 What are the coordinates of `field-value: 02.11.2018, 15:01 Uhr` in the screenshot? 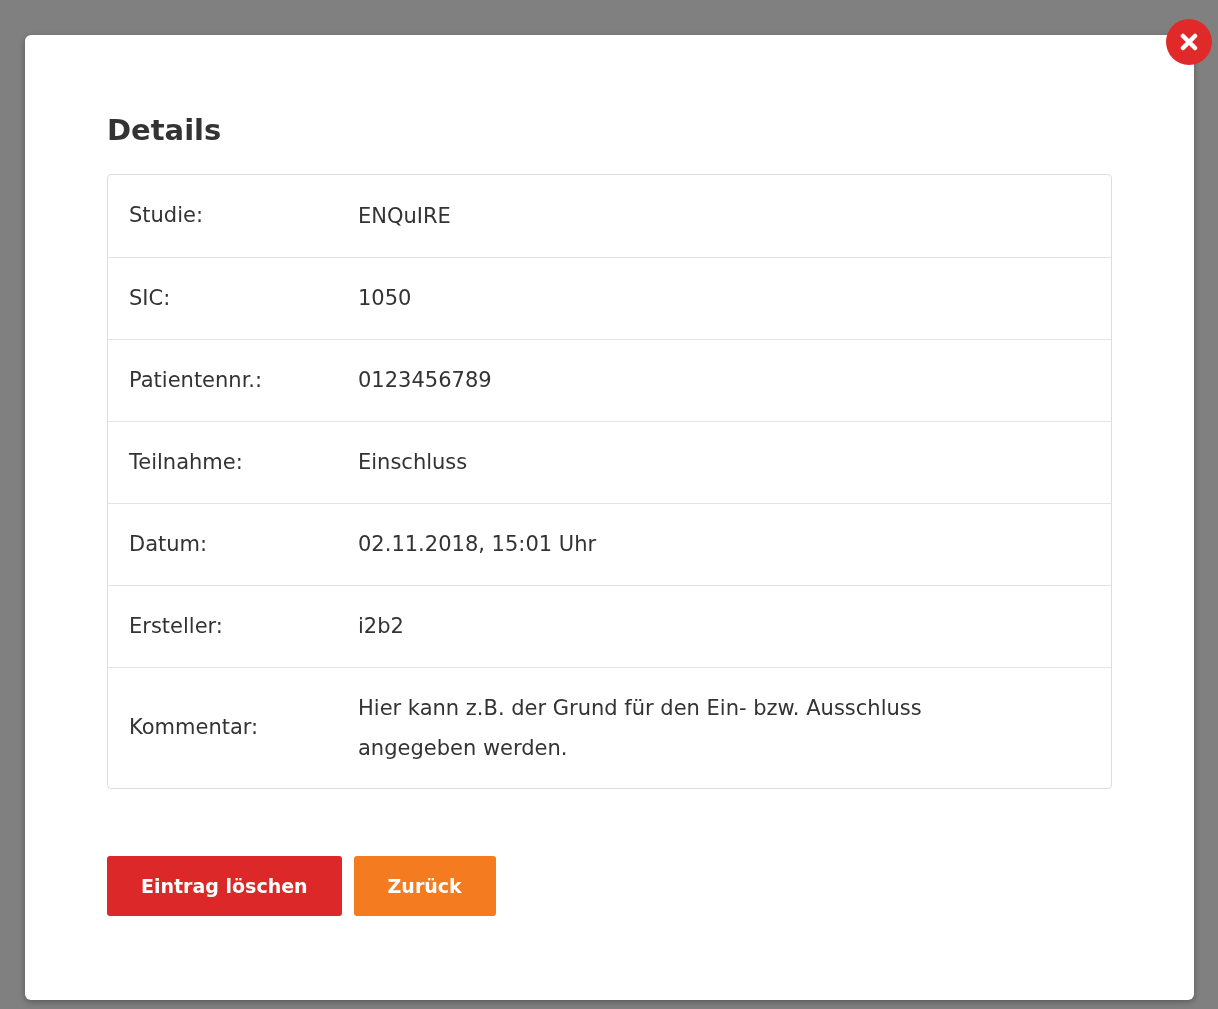 It's located at (477, 544).